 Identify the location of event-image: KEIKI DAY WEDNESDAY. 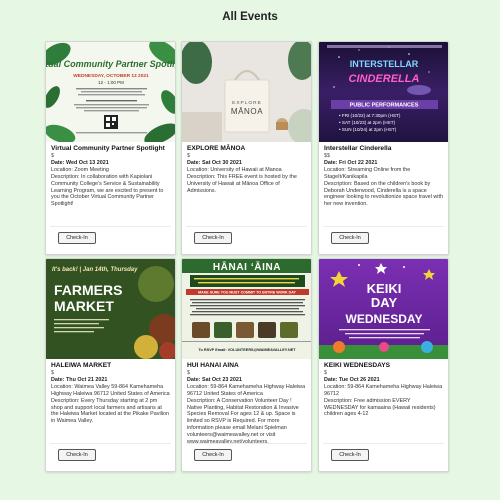
(383, 309).